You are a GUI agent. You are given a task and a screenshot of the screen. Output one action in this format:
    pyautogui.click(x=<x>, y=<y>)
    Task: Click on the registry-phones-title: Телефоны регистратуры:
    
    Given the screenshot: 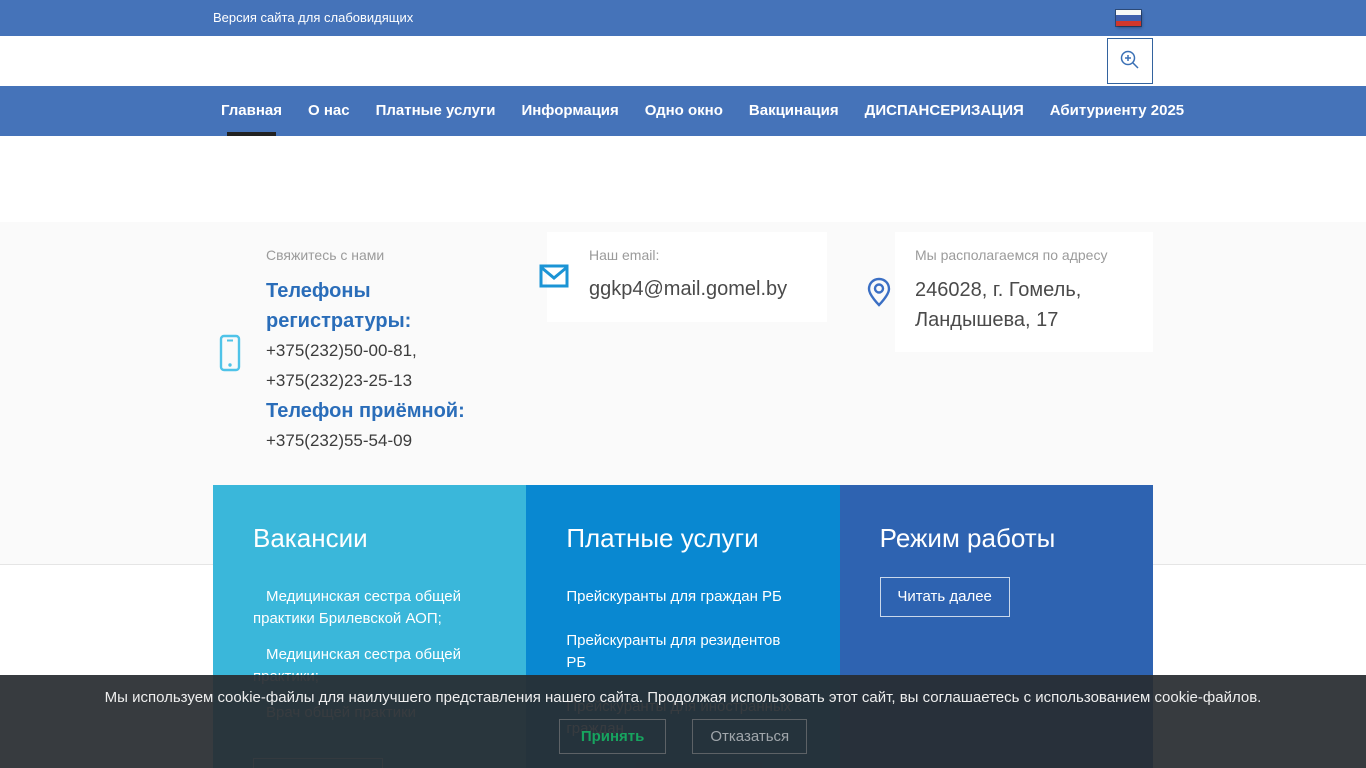 What is the action you would take?
    pyautogui.click(x=376, y=306)
    